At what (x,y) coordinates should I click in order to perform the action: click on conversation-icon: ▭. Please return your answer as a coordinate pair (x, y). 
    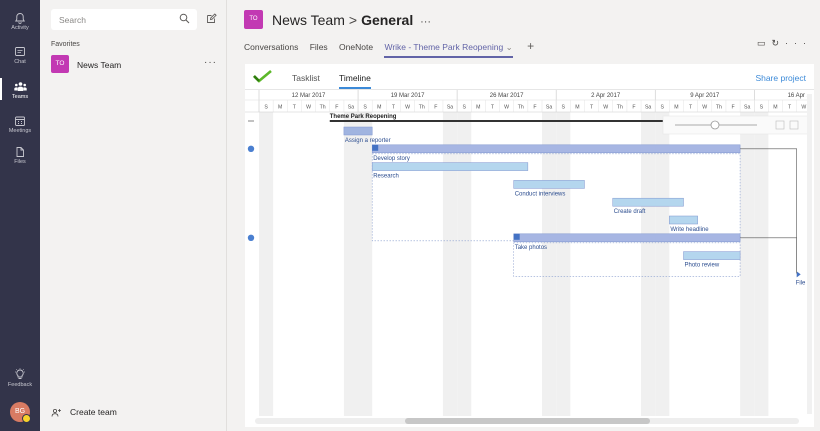
    Looking at the image, I should click on (764, 43).